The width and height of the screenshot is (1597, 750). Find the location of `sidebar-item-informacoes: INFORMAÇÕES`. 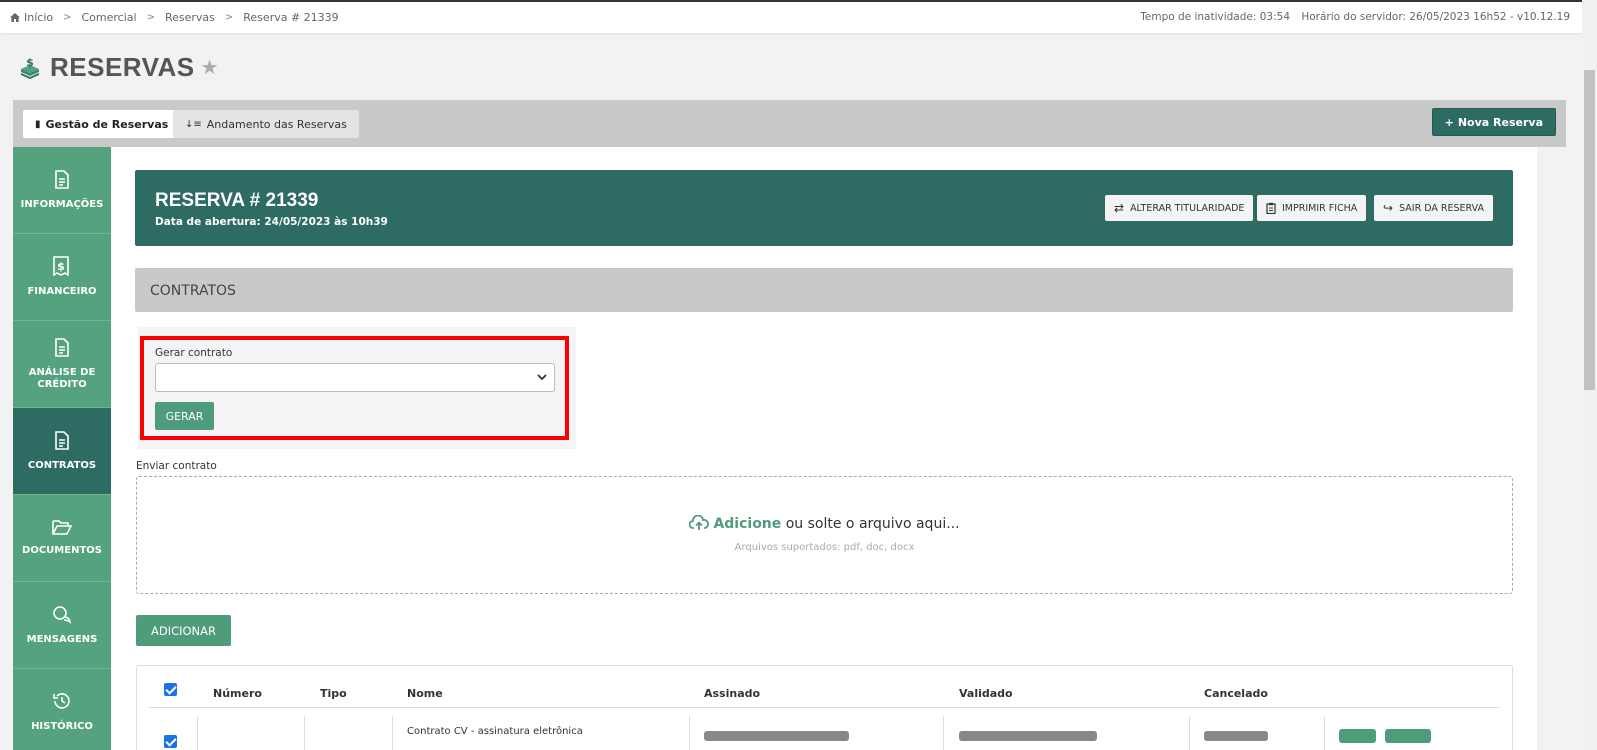

sidebar-item-informacoes: INFORMAÇÕES is located at coordinates (62, 190).